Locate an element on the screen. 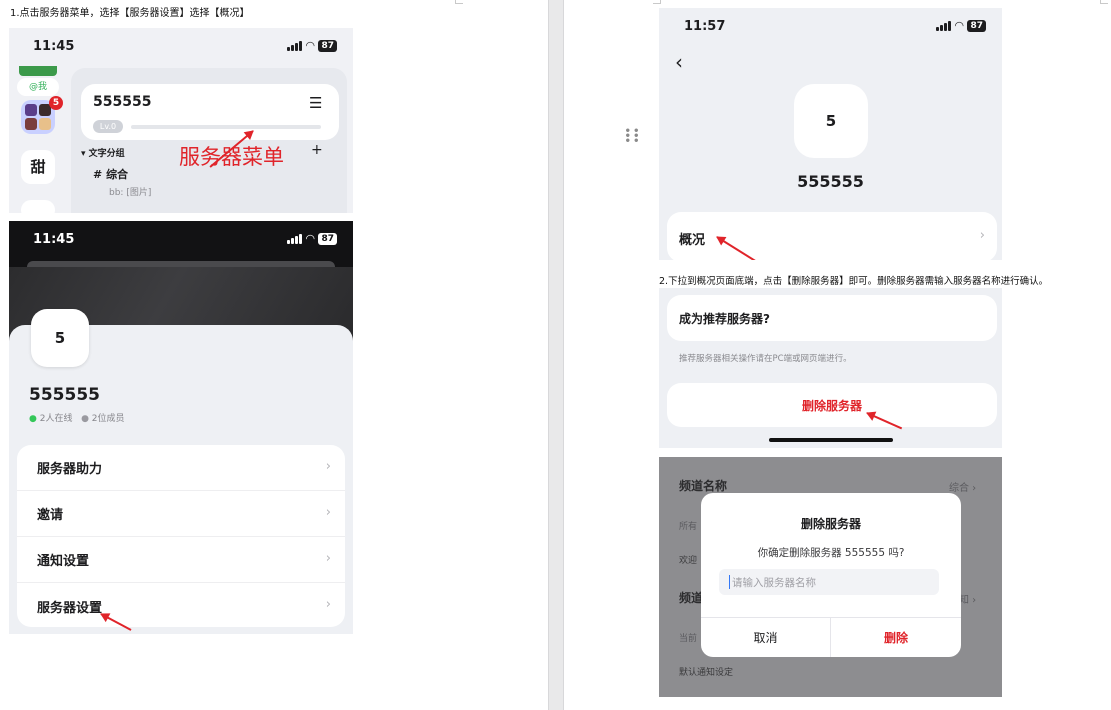  channel-preview: bb: [图片] is located at coordinates (130, 193).